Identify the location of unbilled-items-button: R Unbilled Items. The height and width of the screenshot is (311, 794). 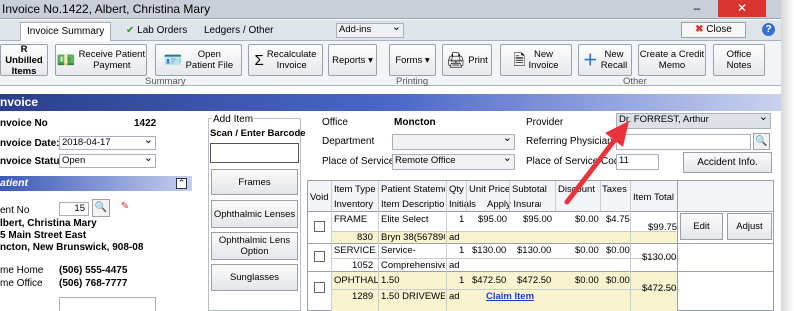
(24, 60).